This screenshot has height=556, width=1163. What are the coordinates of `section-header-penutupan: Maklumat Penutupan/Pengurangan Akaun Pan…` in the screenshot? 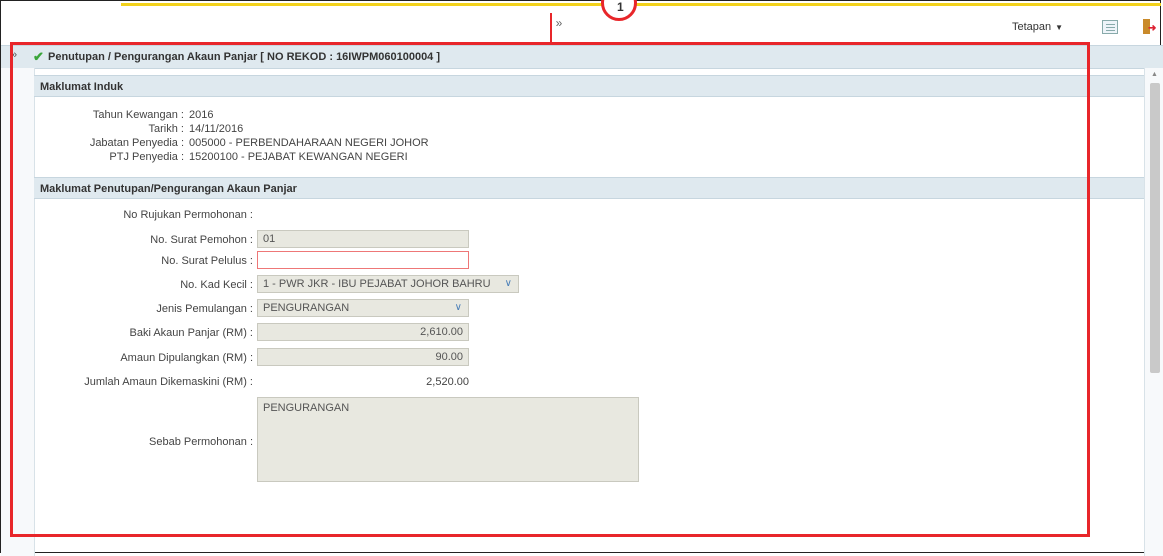 It's located at (589, 188).